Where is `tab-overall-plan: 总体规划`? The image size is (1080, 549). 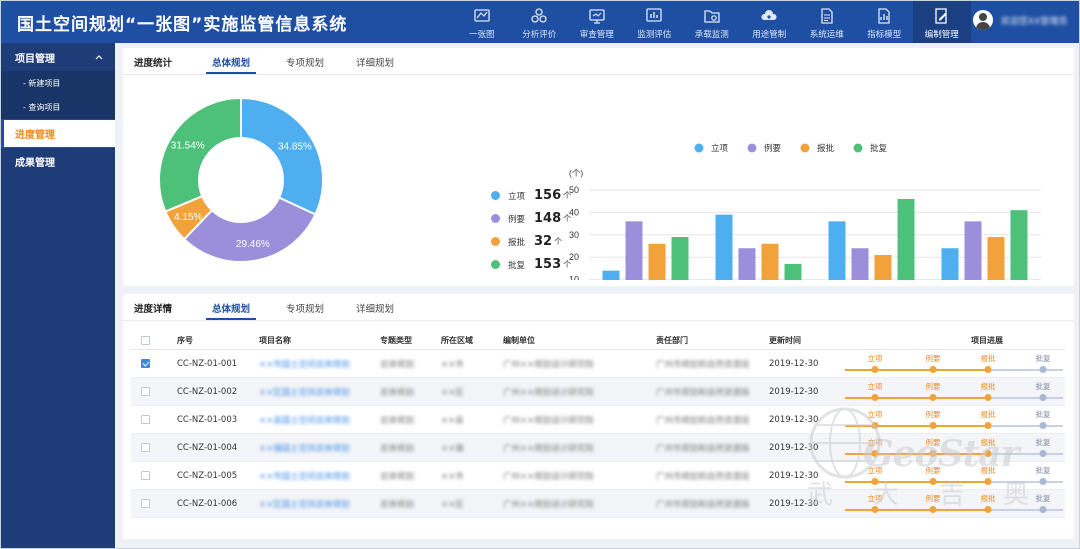 tab-overall-plan: 总体规划 is located at coordinates (231, 64).